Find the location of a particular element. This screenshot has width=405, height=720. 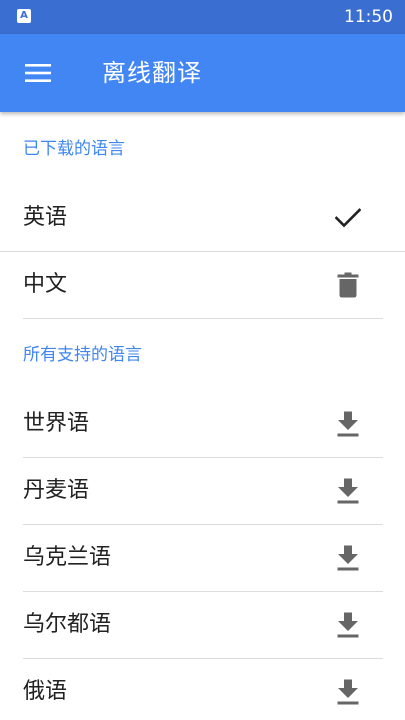

app-bar: 离线翻译 is located at coordinates (202, 73).